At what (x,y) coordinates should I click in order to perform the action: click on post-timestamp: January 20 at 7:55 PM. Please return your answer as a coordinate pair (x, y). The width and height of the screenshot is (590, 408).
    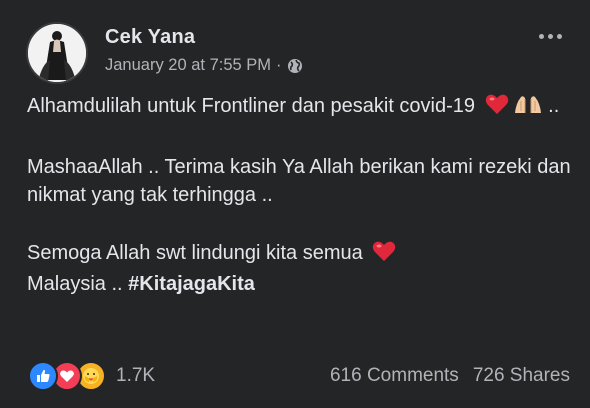
    Looking at the image, I should click on (188, 65).